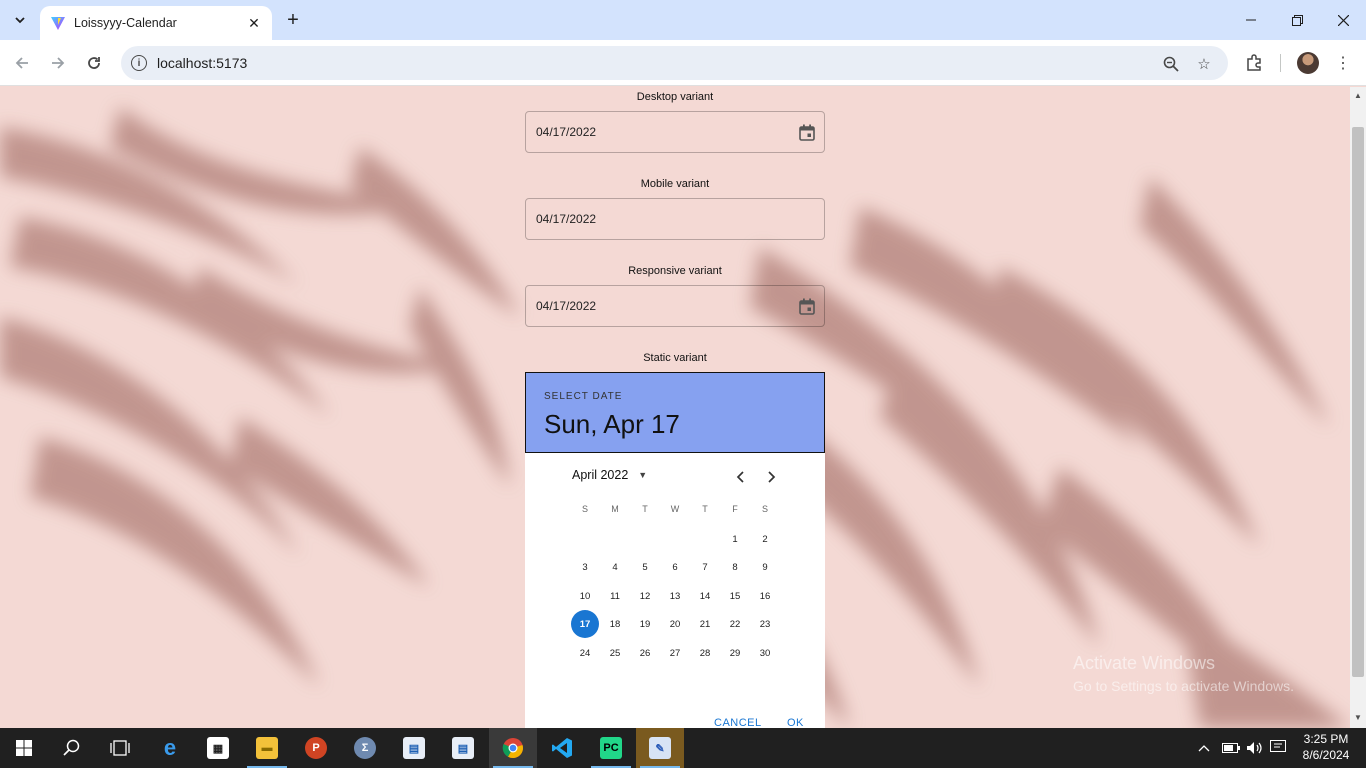 The height and width of the screenshot is (768, 1366). I want to click on language-icon, so click(1279, 748).